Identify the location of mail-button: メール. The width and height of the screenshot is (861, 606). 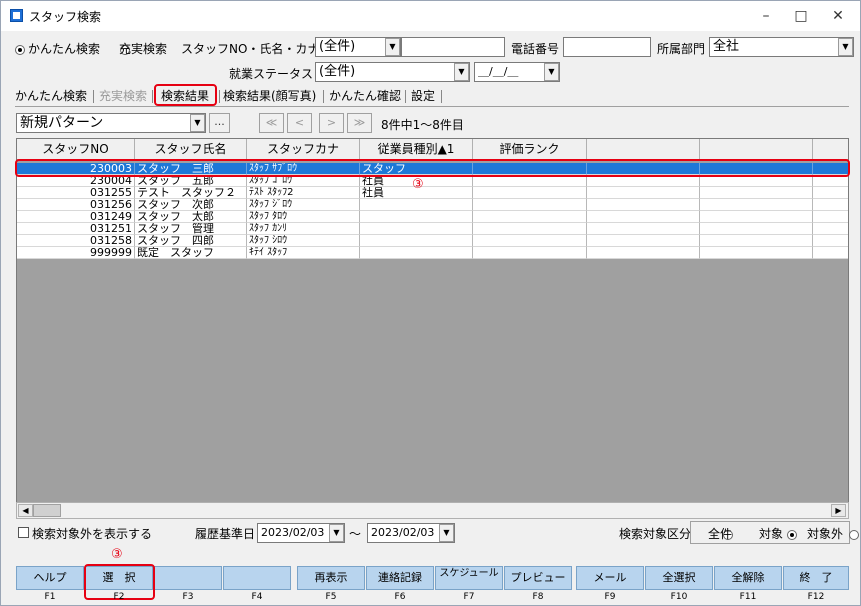
(610, 578).